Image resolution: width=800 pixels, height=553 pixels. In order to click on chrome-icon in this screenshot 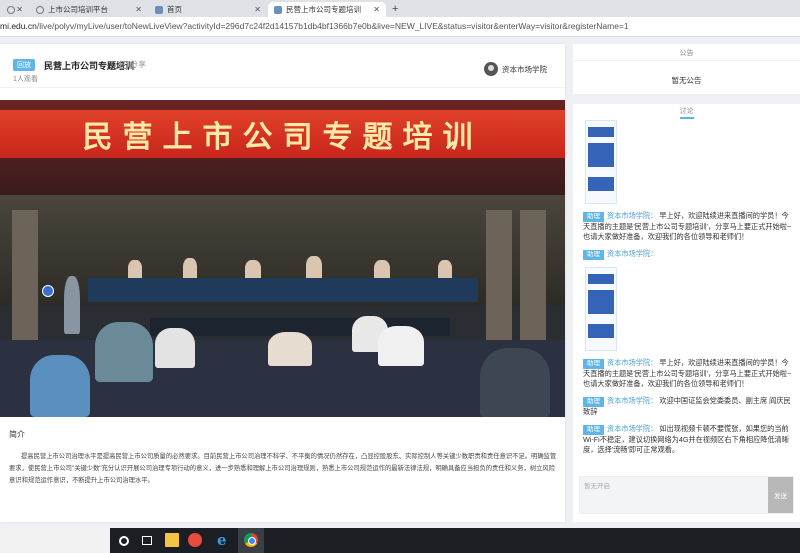, I will do `click(251, 540)`.